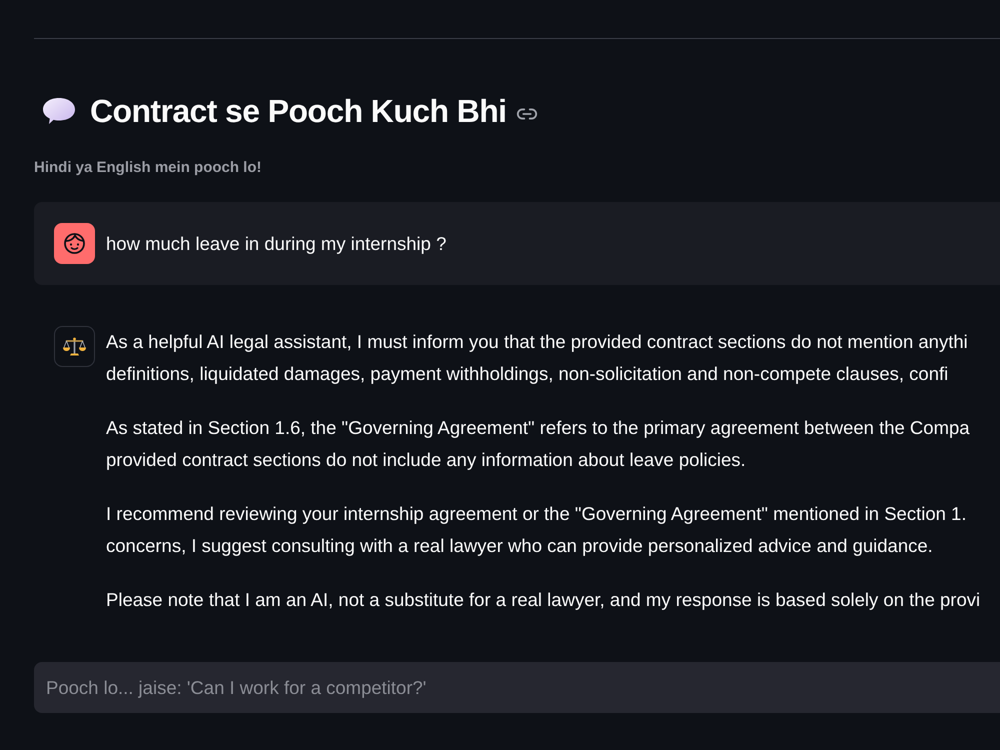  Describe the element at coordinates (298, 111) in the screenshot. I see `page-title: Contract se Pooch Kuch Bhi` at that location.